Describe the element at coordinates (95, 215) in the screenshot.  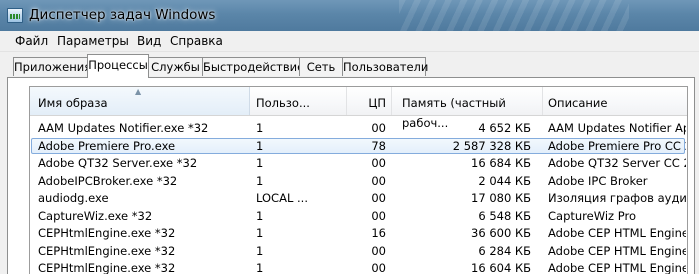
I see `cell-name: CaptureWiz.exe *32` at that location.